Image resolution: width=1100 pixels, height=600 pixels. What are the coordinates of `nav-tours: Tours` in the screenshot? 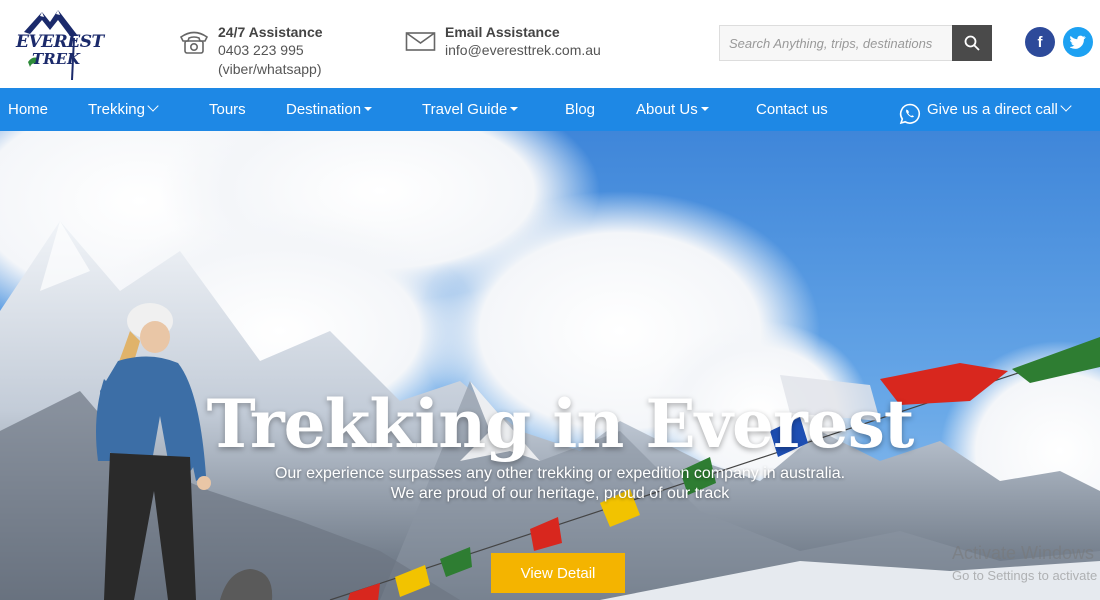 It's located at (227, 109).